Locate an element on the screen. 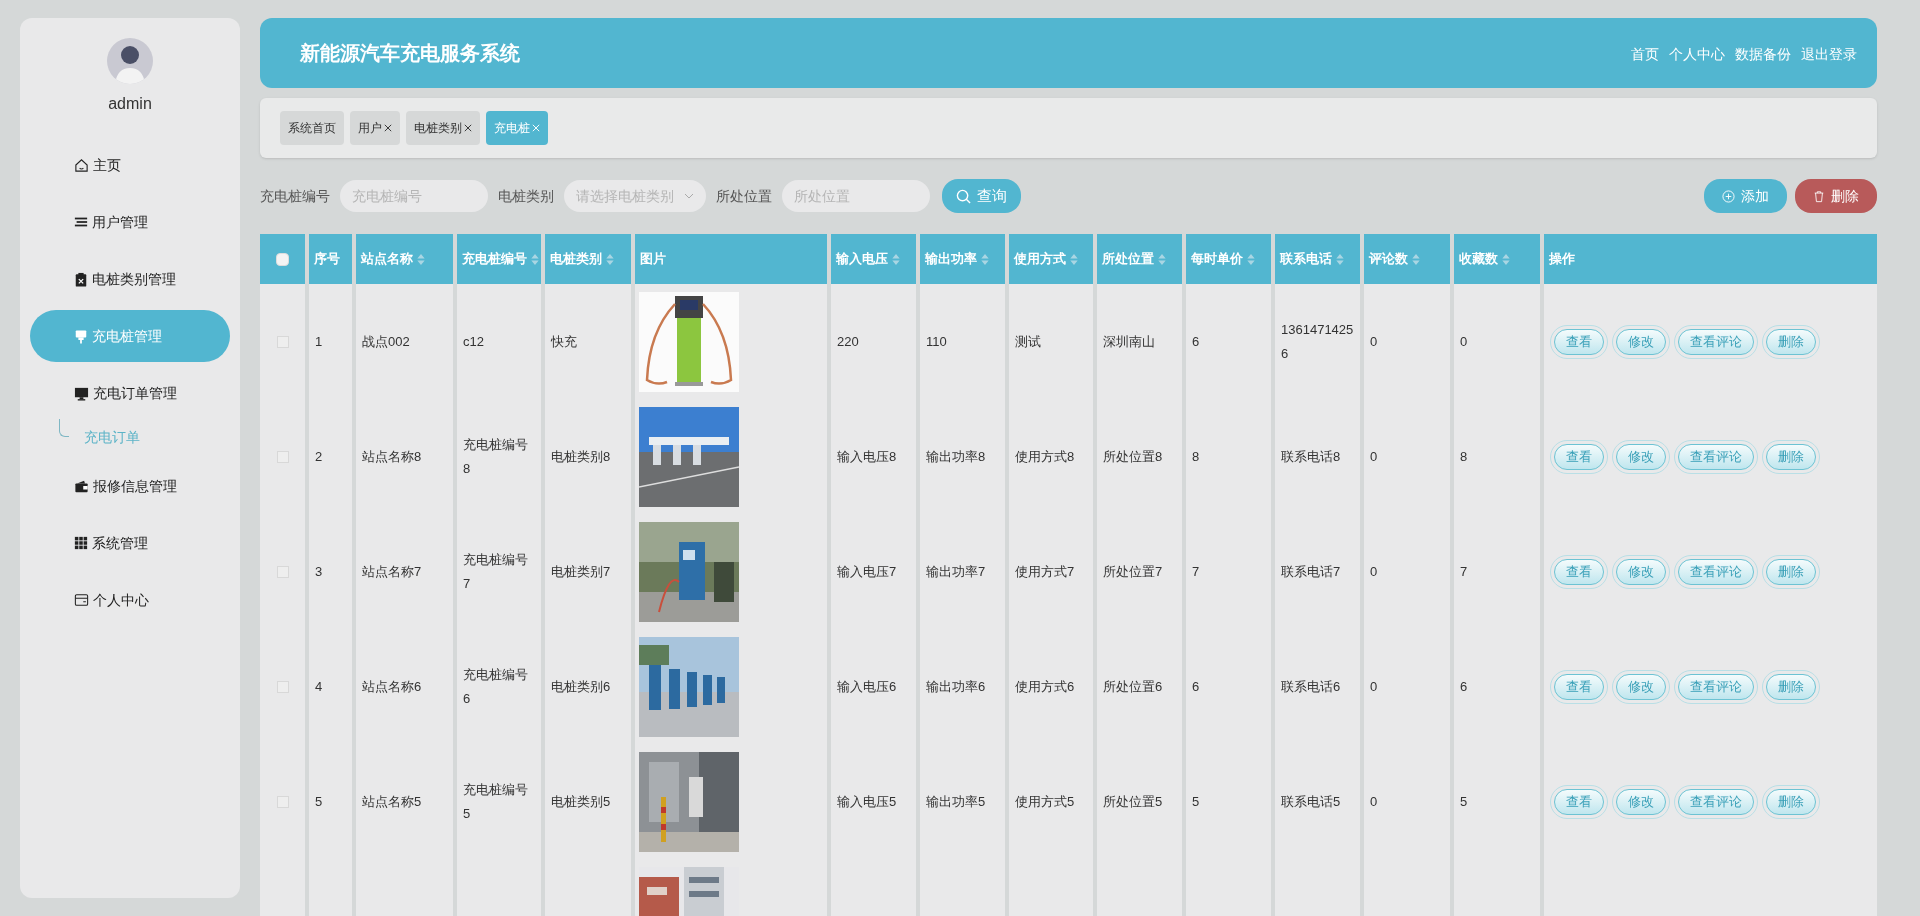 The width and height of the screenshot is (1920, 916). tab: 电桩类别 is located at coordinates (443, 128).